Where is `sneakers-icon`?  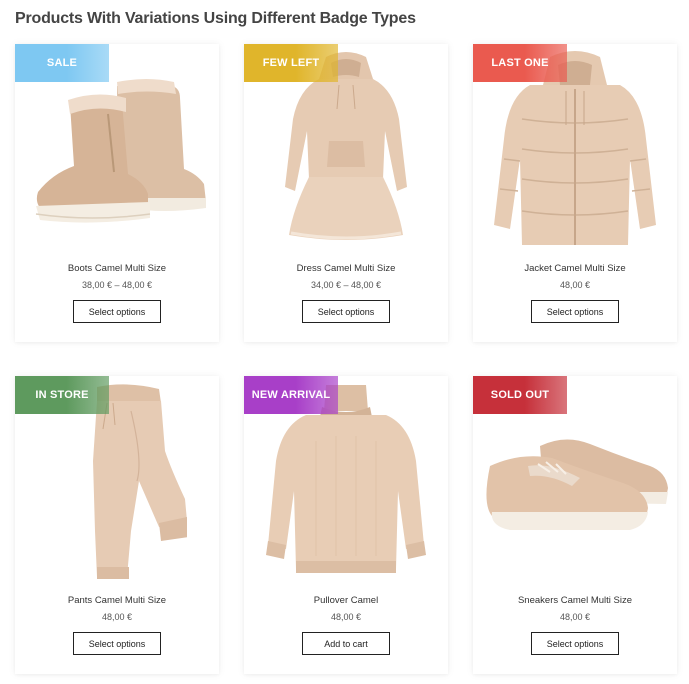
sneakers-icon is located at coordinates (577, 484).